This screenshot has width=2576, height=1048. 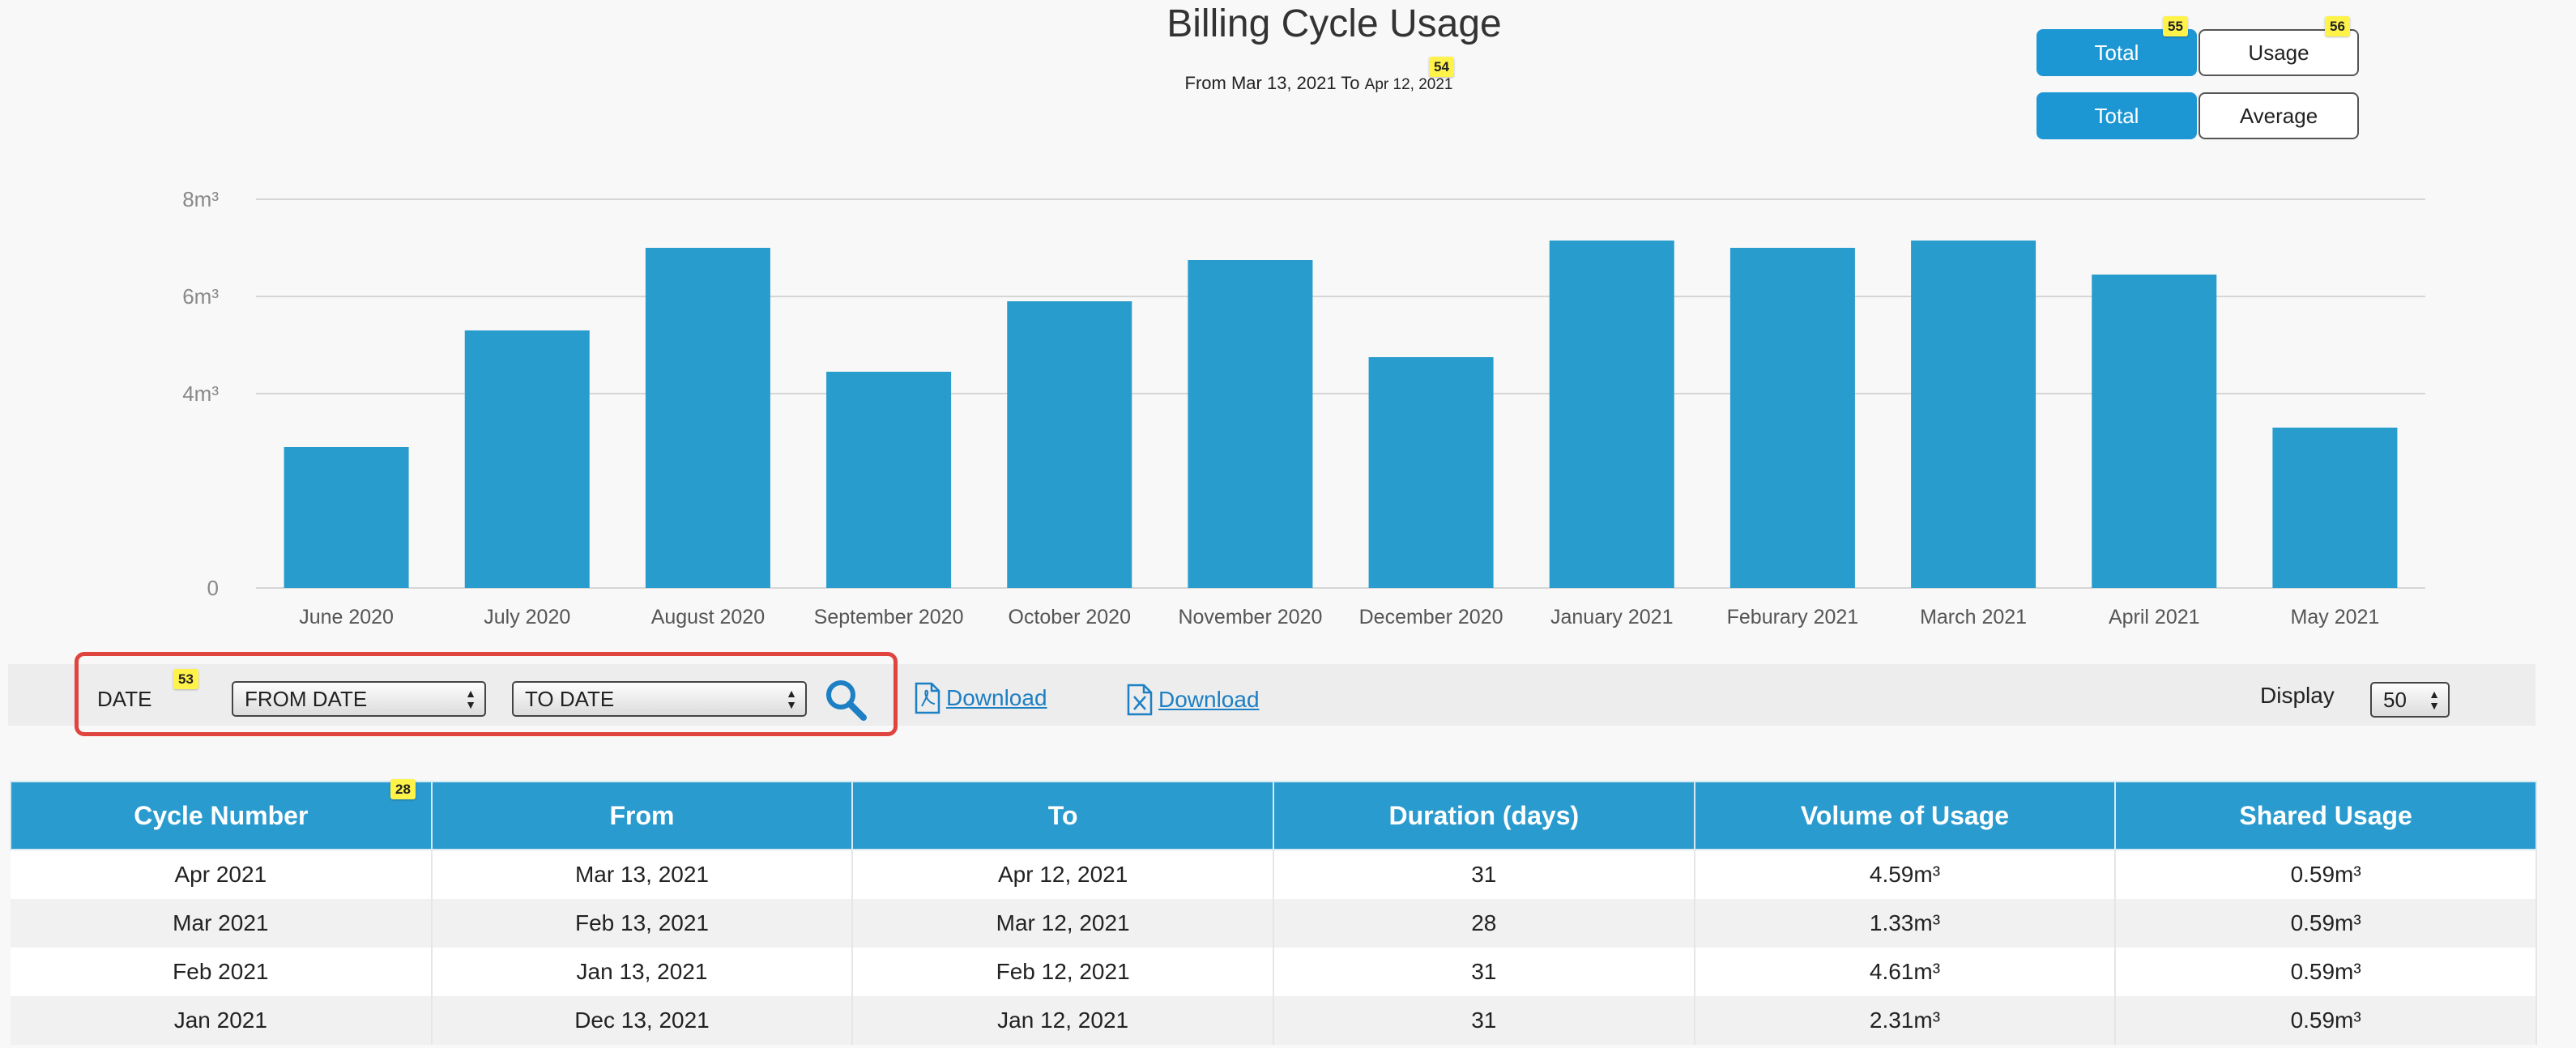 I want to click on table-cell: Jan 12, 2021, so click(x=1063, y=1020).